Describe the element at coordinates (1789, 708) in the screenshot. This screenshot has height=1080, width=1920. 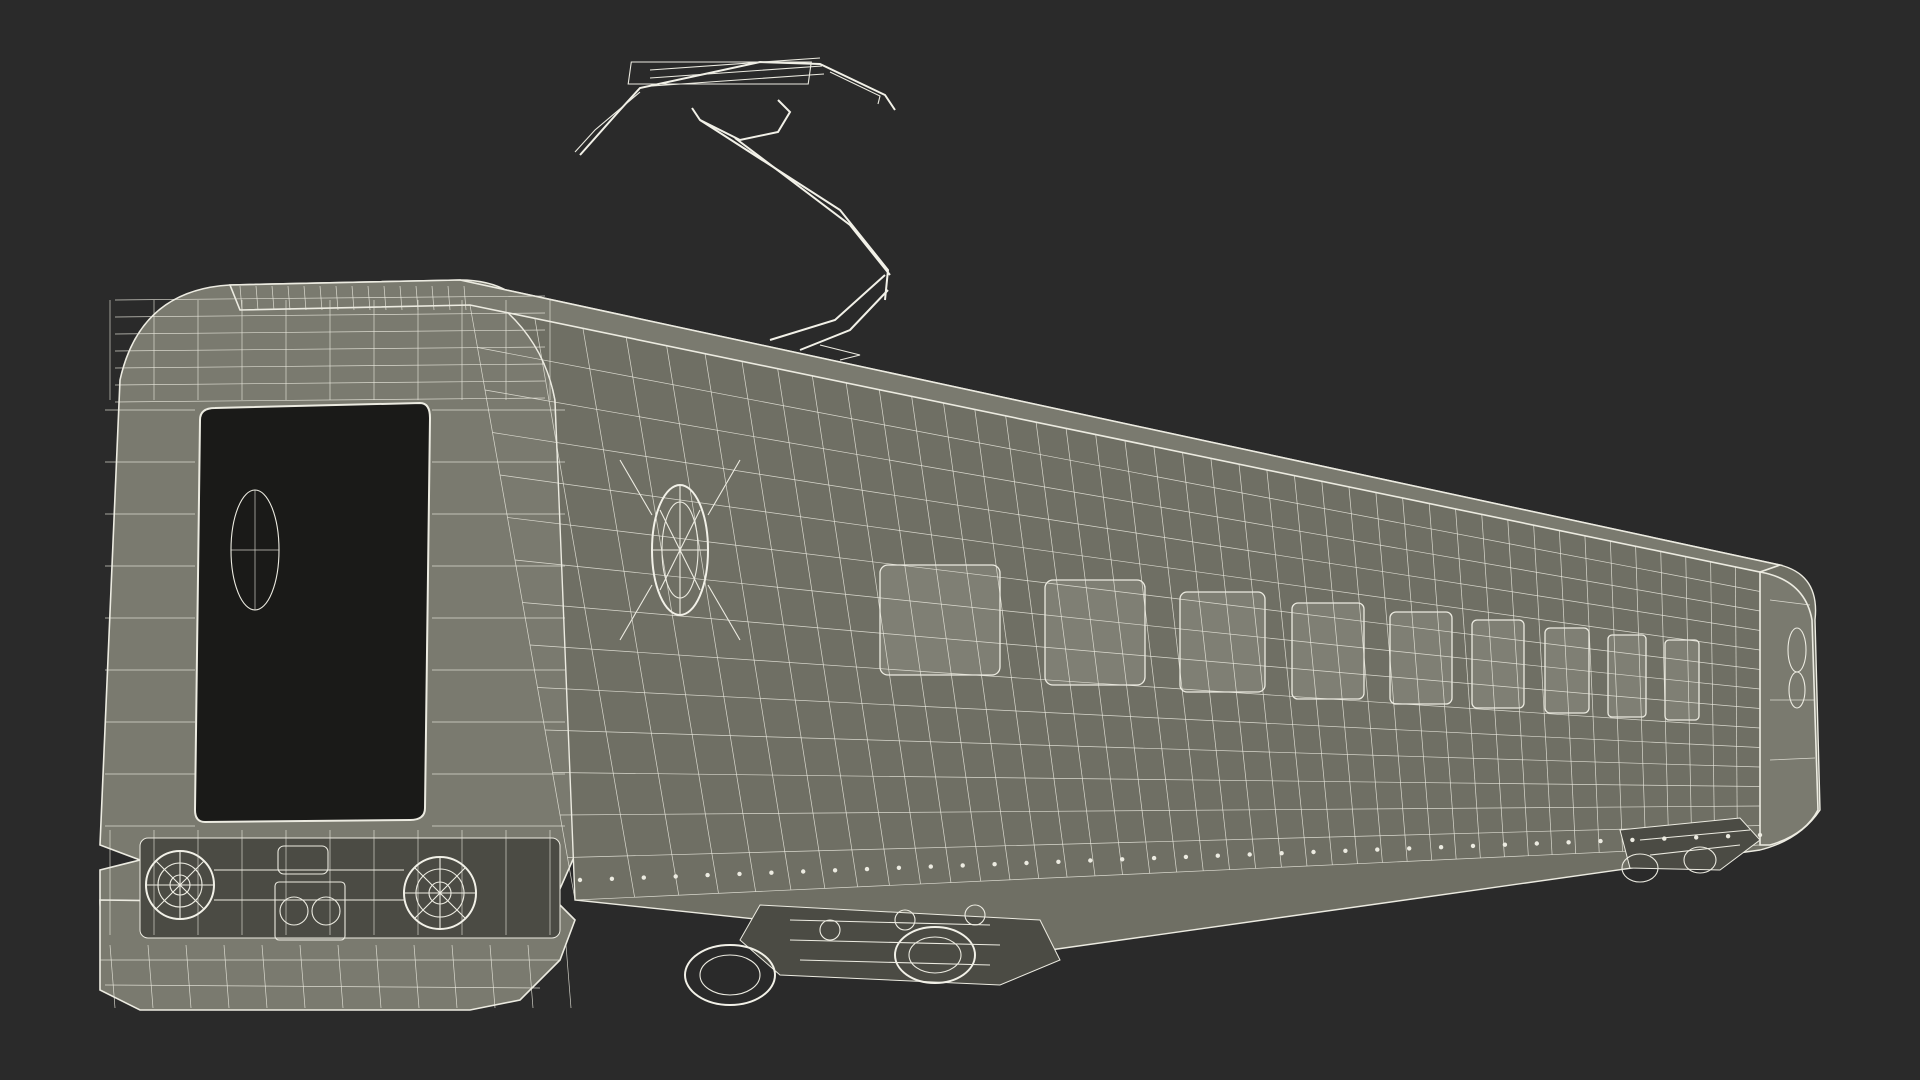
I see `rear-end` at that location.